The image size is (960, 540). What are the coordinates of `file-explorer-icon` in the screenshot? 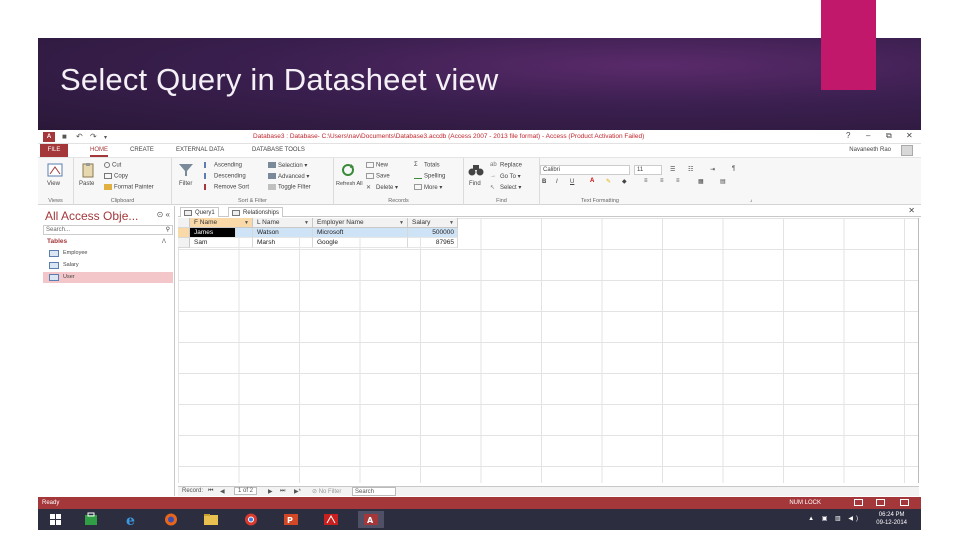 It's located at (211, 519).